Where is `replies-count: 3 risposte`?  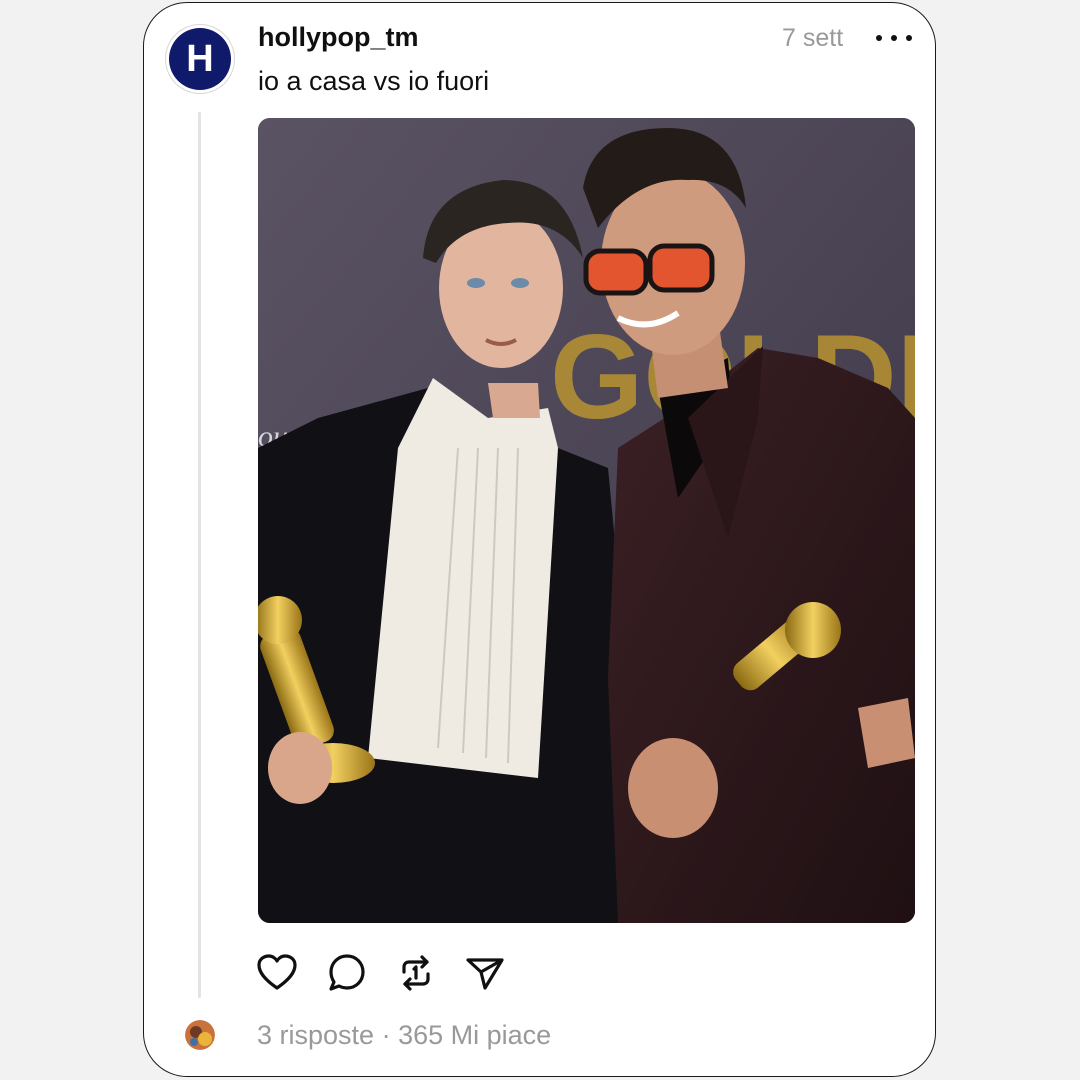
replies-count: 3 risposte is located at coordinates (315, 1035).